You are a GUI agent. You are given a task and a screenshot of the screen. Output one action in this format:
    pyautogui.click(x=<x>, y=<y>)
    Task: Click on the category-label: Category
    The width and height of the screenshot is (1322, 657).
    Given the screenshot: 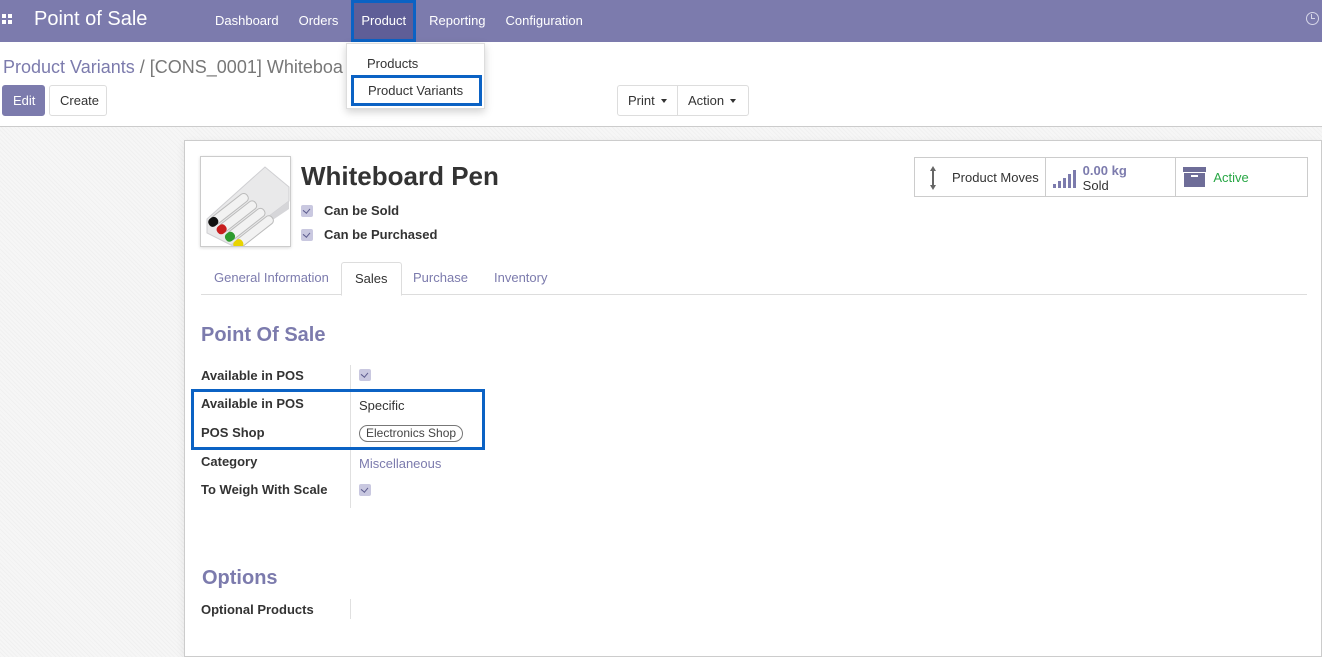 What is the action you would take?
    pyautogui.click(x=229, y=461)
    